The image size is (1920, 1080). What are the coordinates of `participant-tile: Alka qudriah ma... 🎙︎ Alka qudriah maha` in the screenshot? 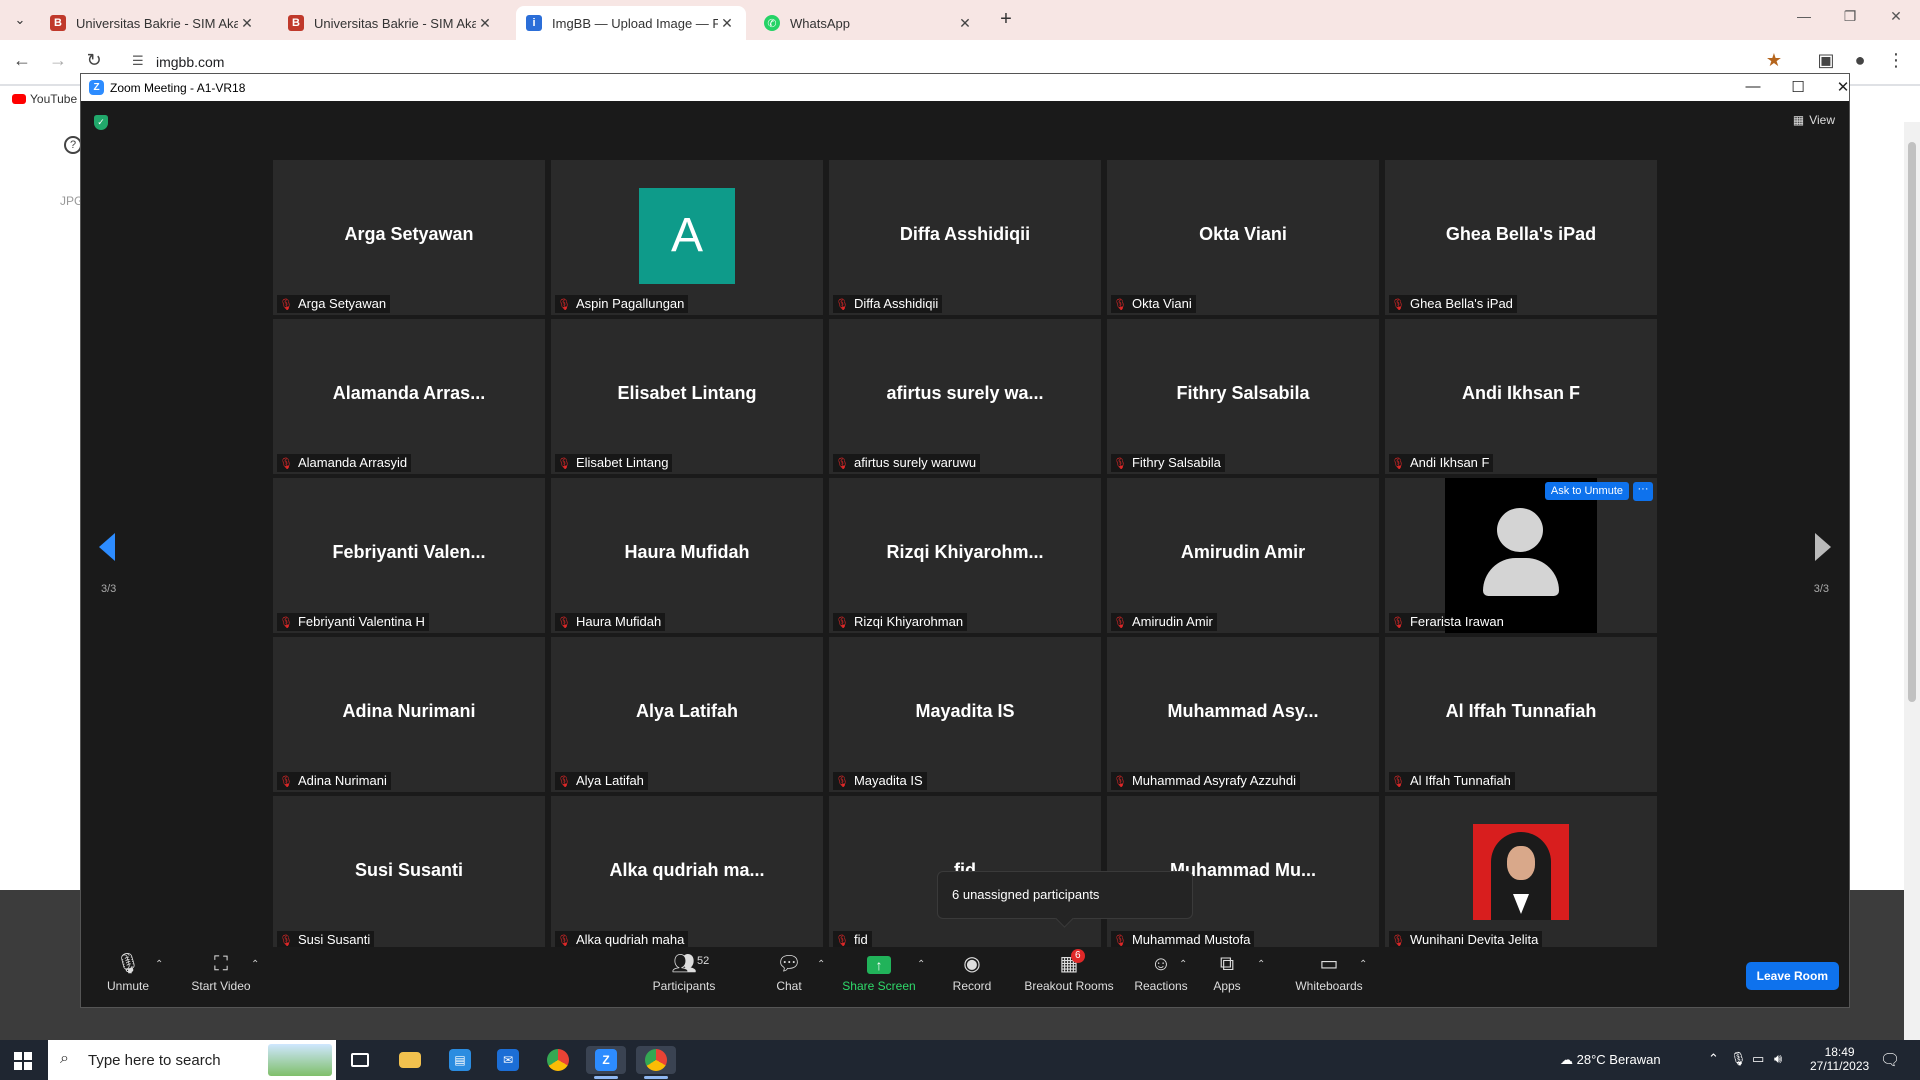 It's located at (687, 873).